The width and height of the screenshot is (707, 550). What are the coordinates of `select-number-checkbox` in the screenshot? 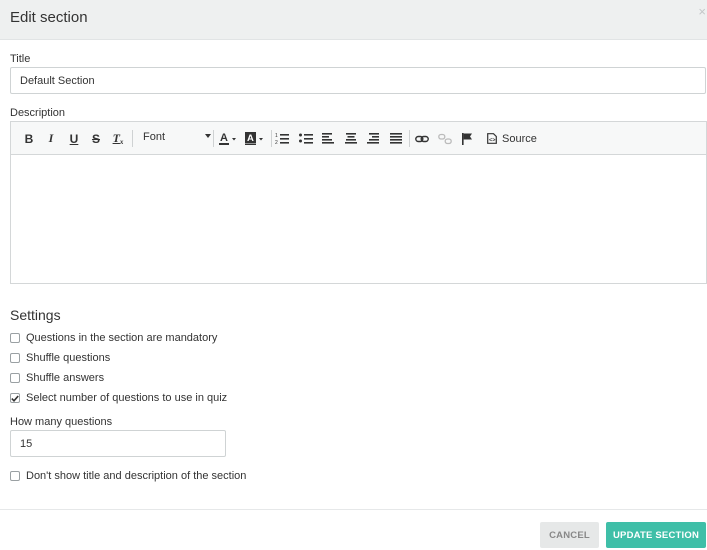 It's located at (15, 398).